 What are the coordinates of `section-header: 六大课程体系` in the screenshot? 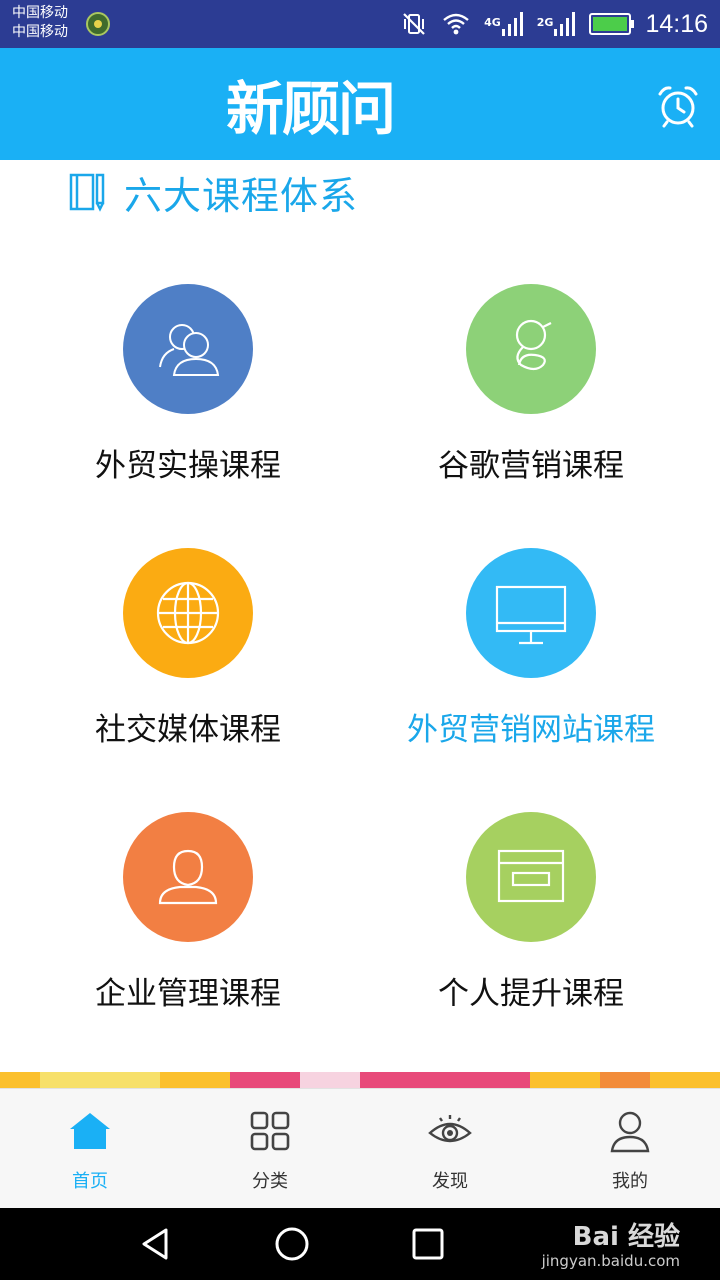 It's located at (213, 192).